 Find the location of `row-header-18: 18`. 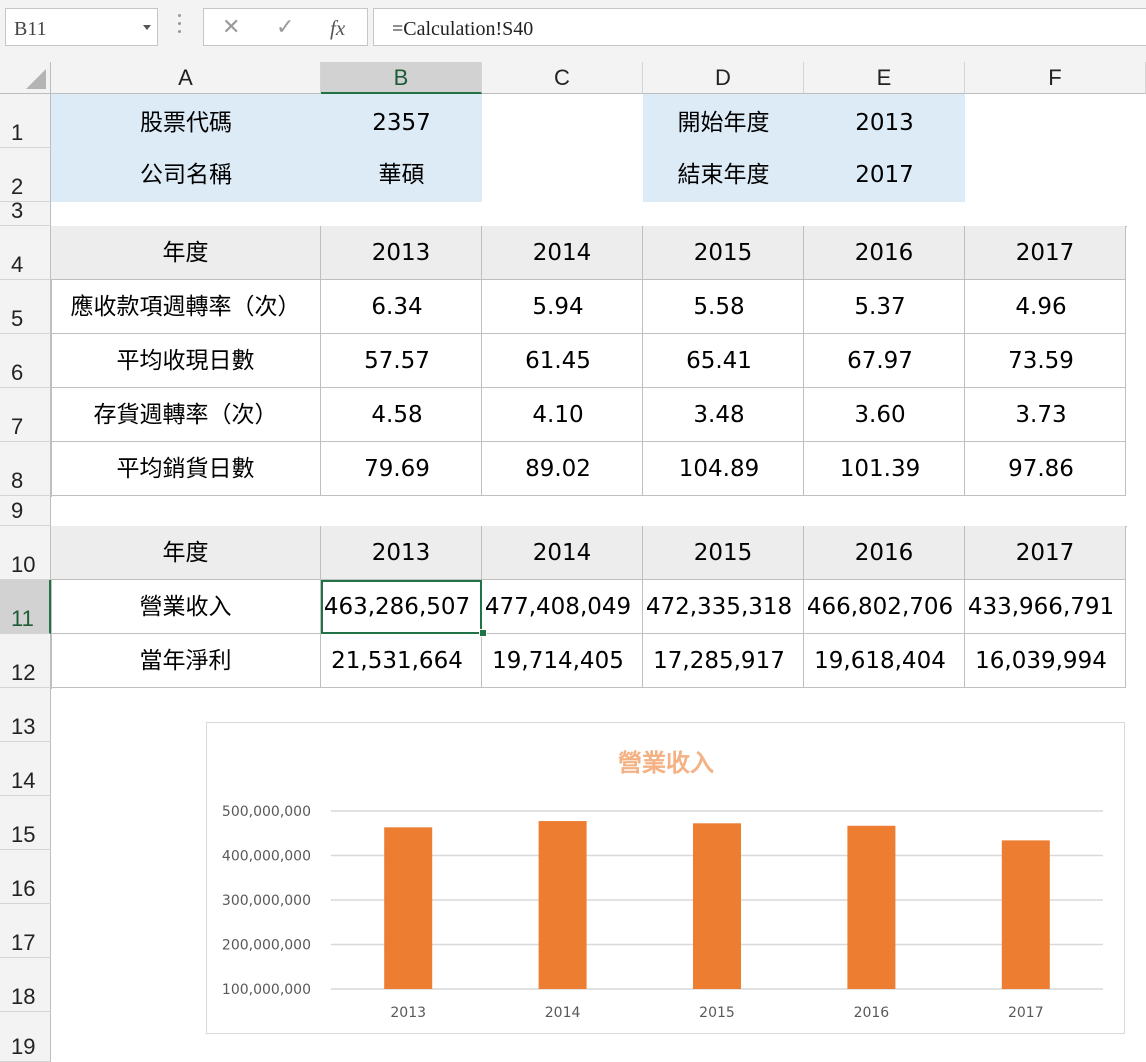

row-header-18: 18 is located at coordinates (25, 985).